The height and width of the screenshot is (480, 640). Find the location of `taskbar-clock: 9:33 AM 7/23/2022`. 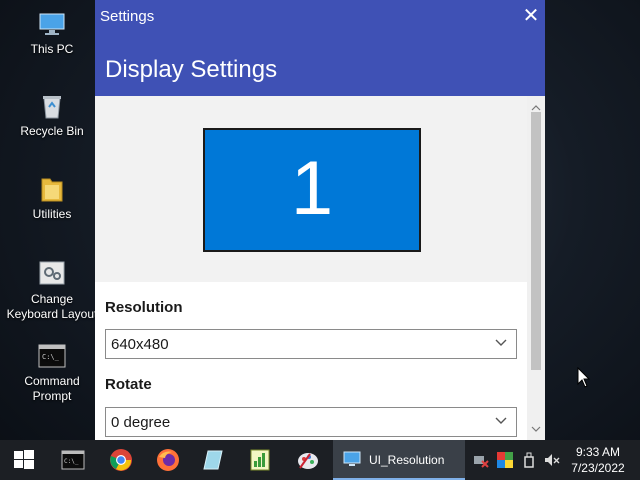

taskbar-clock: 9:33 AM 7/23/2022 is located at coordinates (598, 460).